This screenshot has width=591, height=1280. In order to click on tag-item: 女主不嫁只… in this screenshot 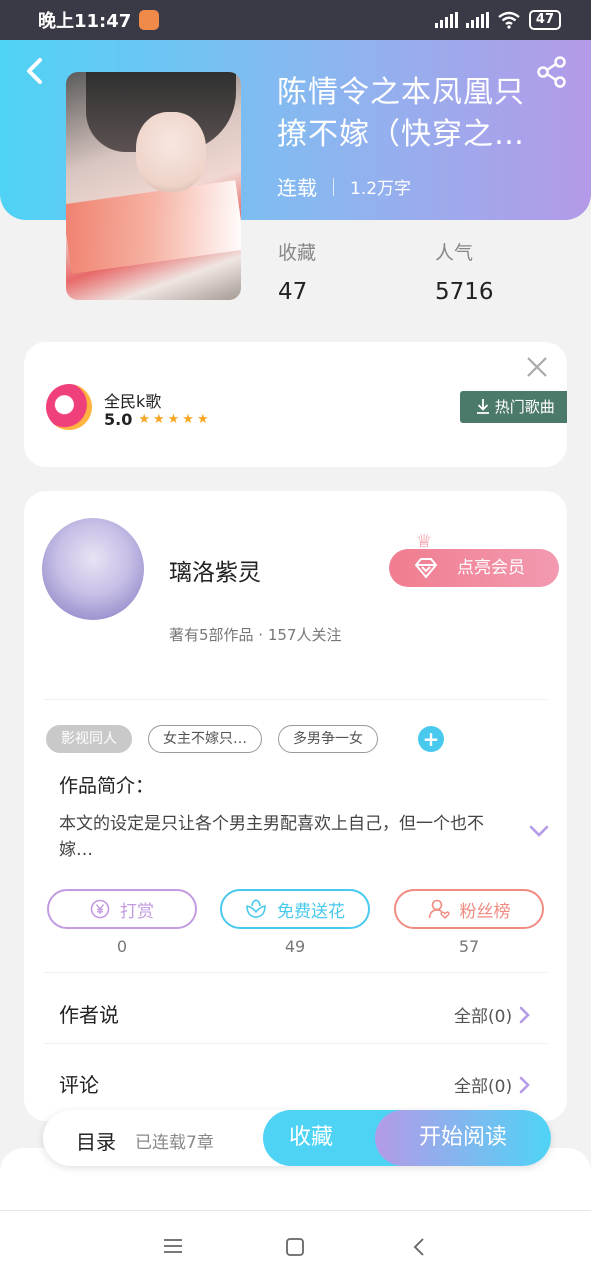, I will do `click(205, 739)`.